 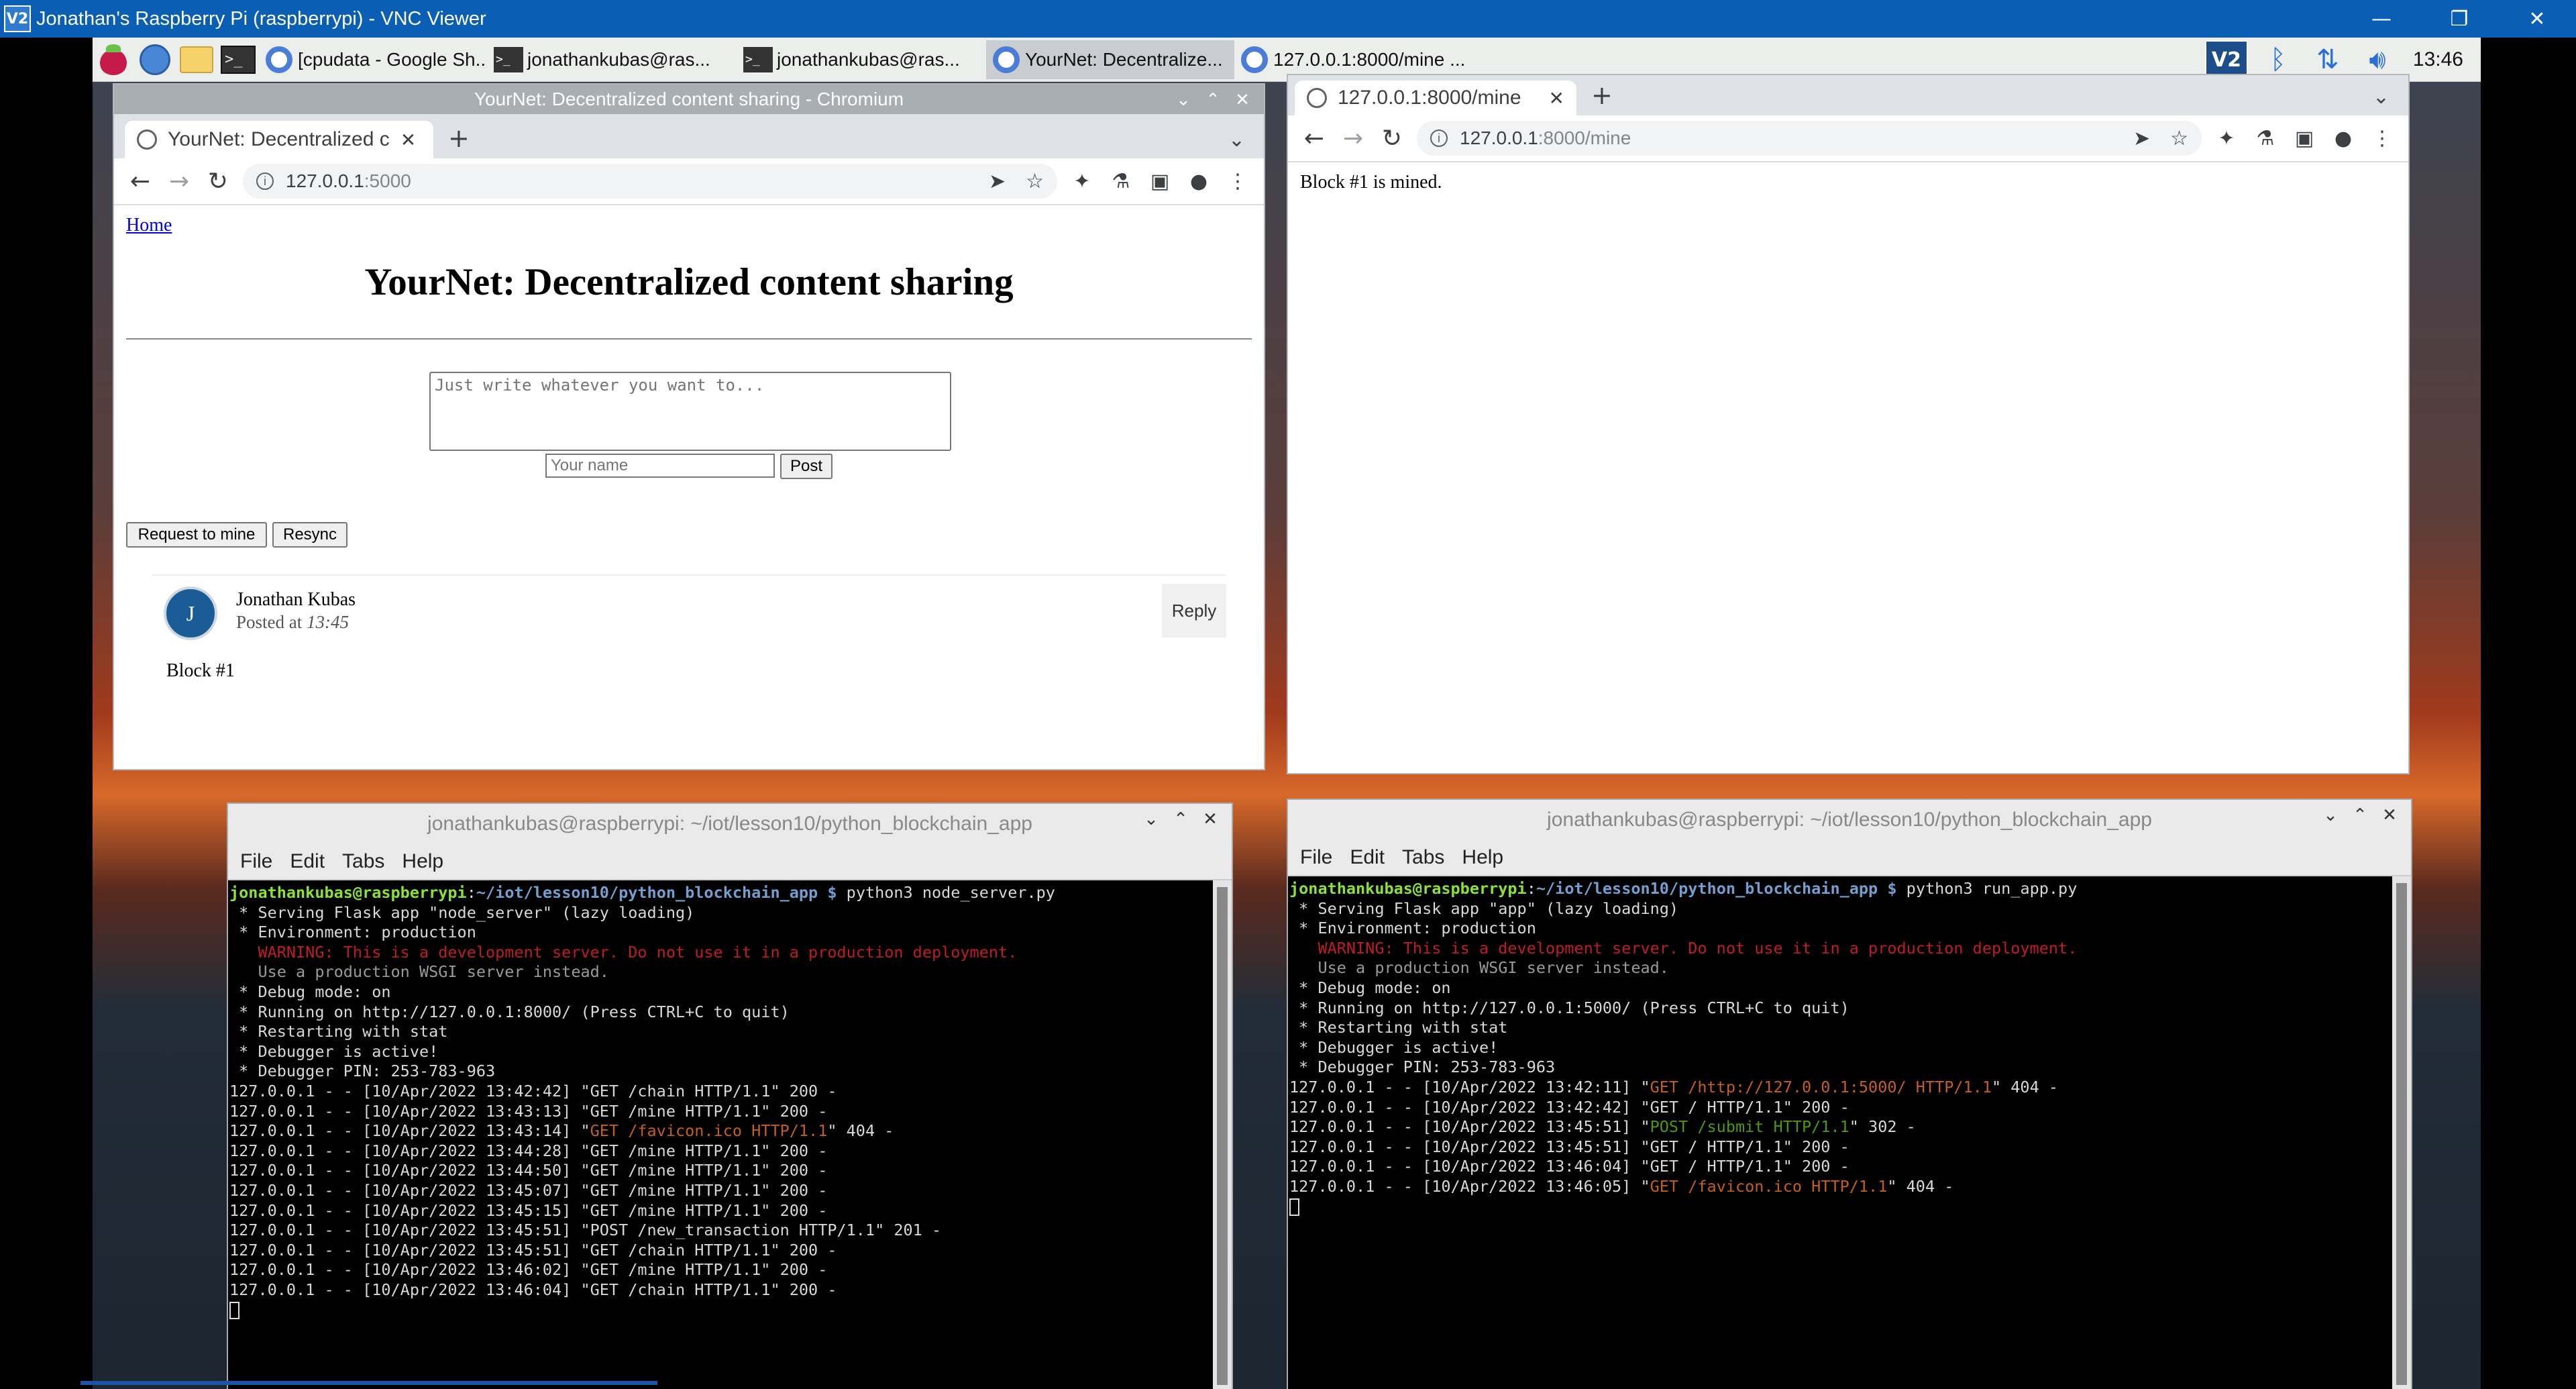 I want to click on chrome-icon, so click(x=279, y=60).